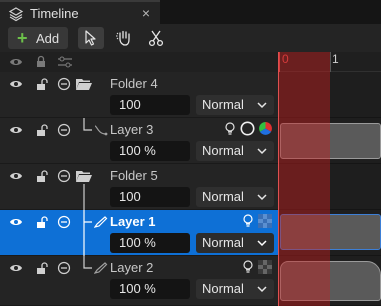 The image size is (381, 306). What do you see at coordinates (139, 62) in the screenshot?
I see `layer-header` at bounding box center [139, 62].